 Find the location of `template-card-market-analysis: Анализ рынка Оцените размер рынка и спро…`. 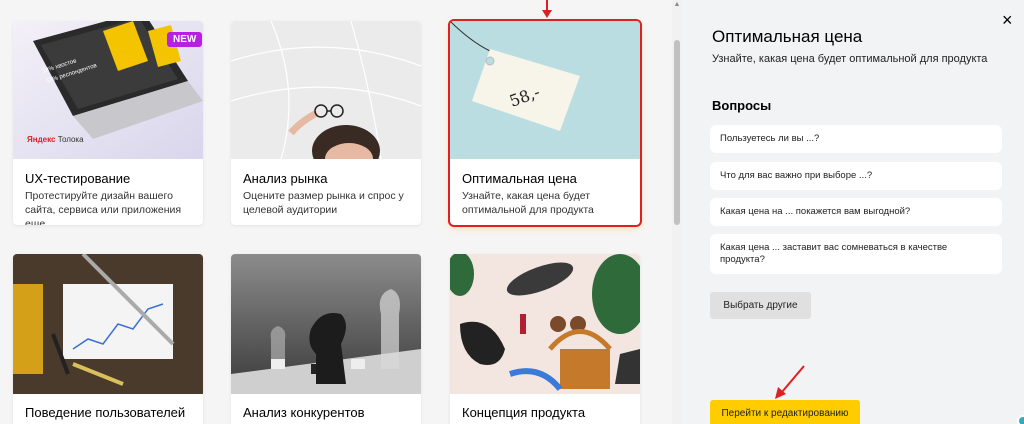

template-card-market-analysis: Анализ рынка Оцените размер рынка и спро… is located at coordinates (326, 123).